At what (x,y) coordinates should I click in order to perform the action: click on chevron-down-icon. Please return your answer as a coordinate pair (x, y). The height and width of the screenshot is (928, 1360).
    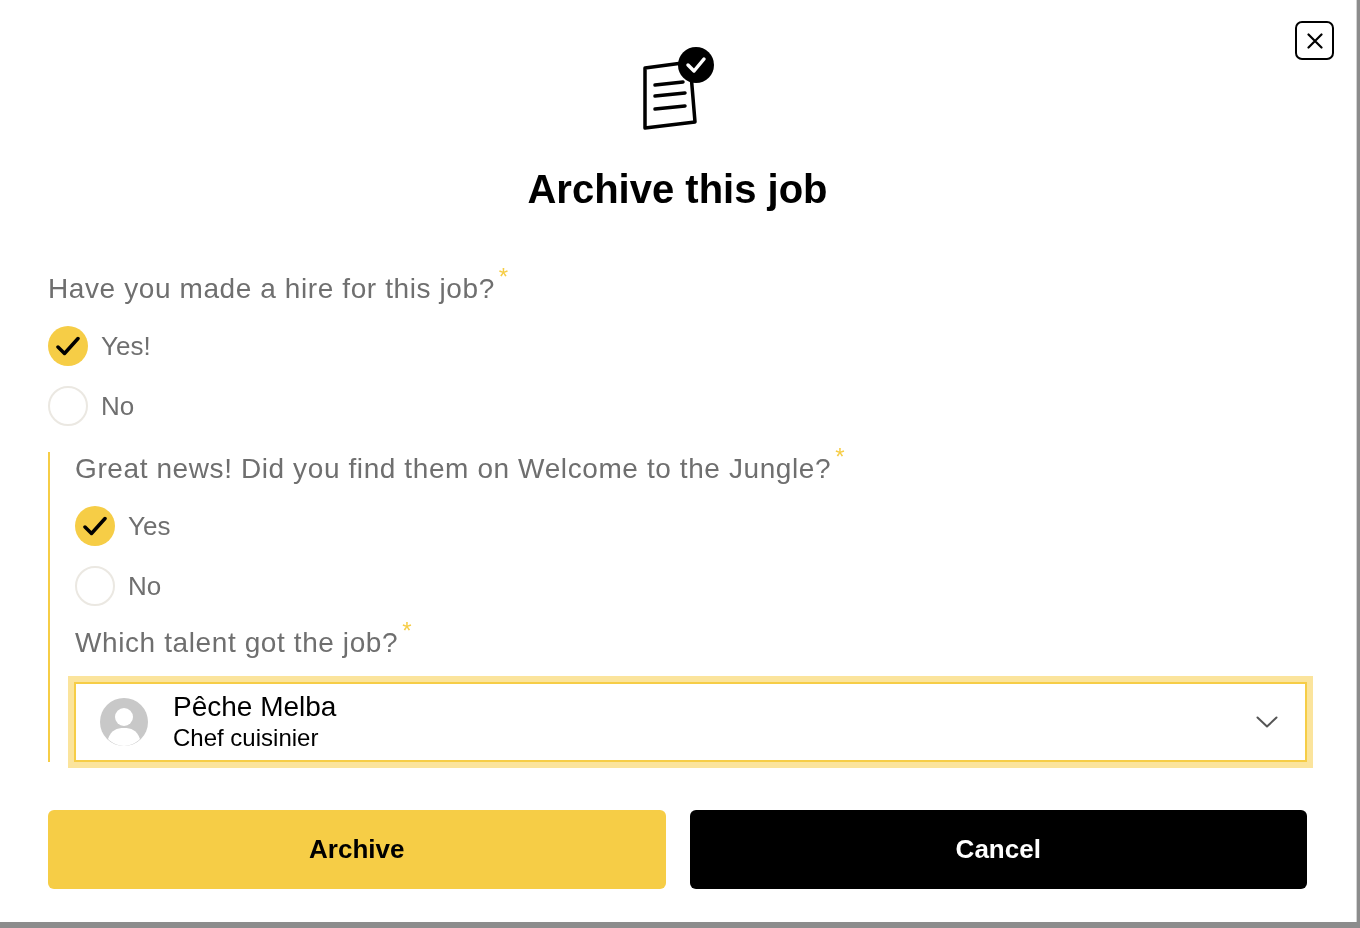
    Looking at the image, I should click on (1267, 722).